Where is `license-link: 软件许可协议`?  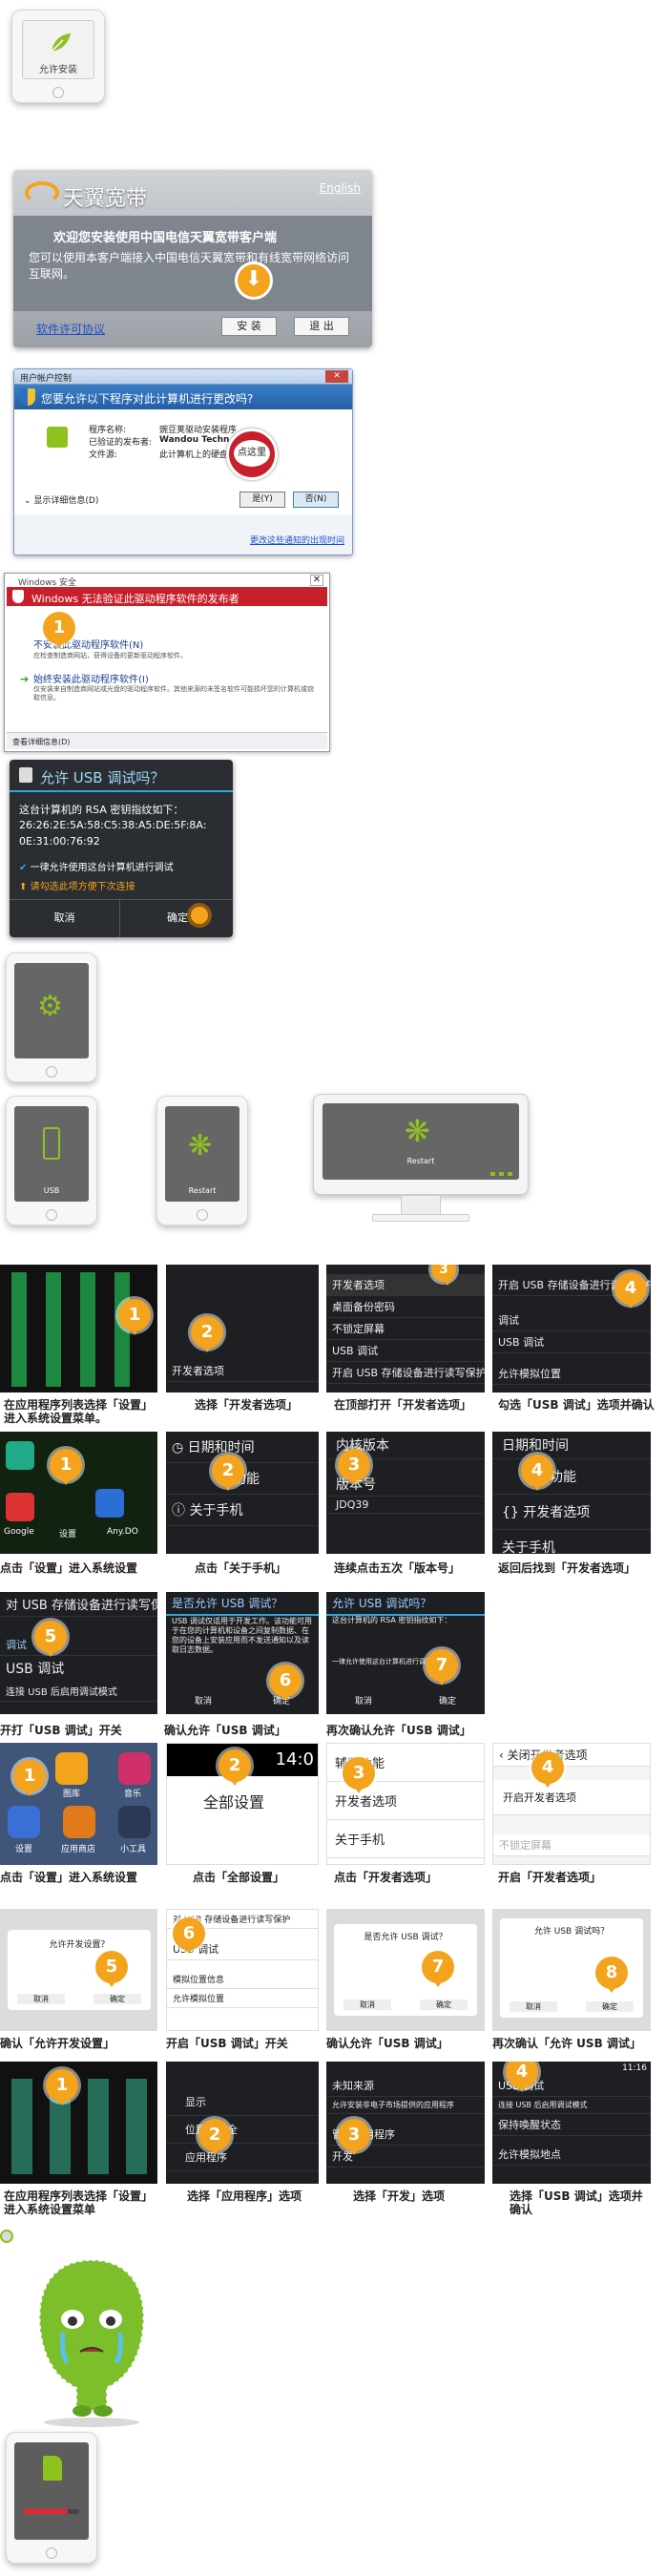
license-link: 软件许可协议 is located at coordinates (70, 329).